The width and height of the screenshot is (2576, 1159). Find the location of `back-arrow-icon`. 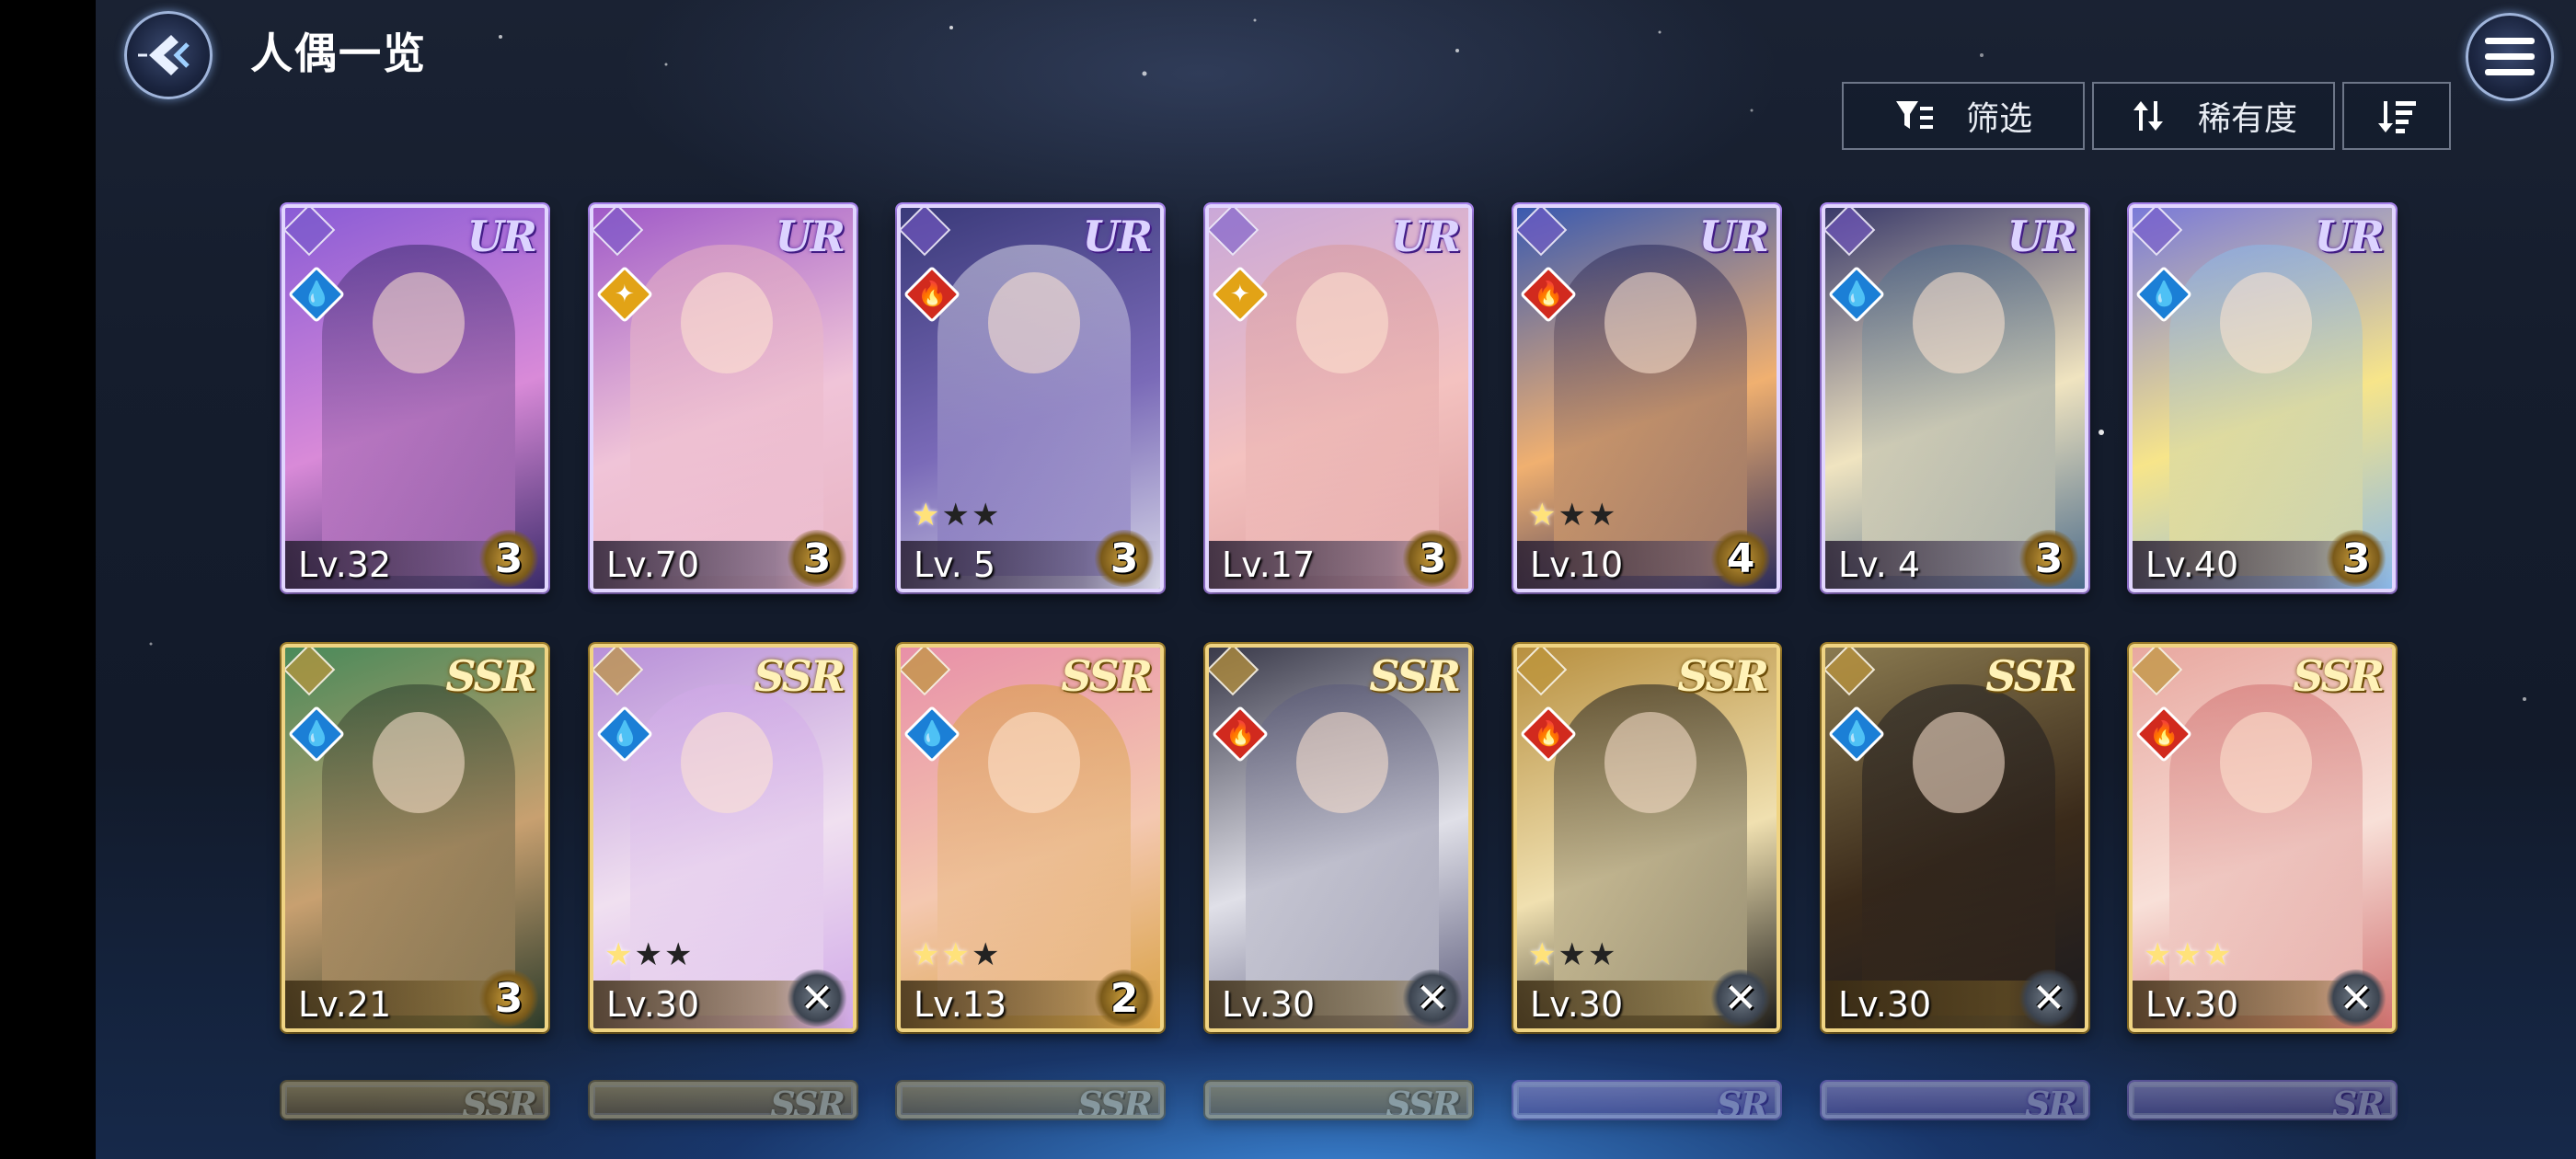

back-arrow-icon is located at coordinates (164, 55).